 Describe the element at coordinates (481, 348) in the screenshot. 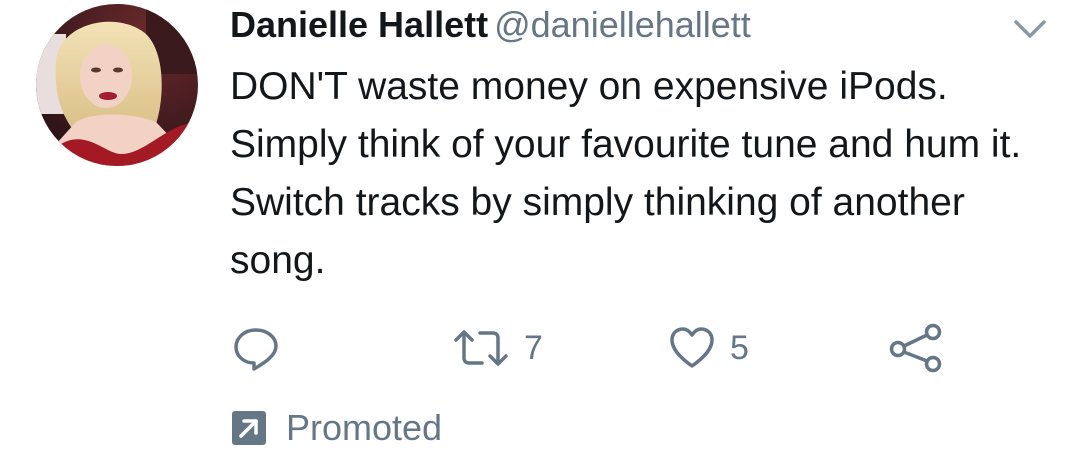

I see `retweet-icon` at that location.